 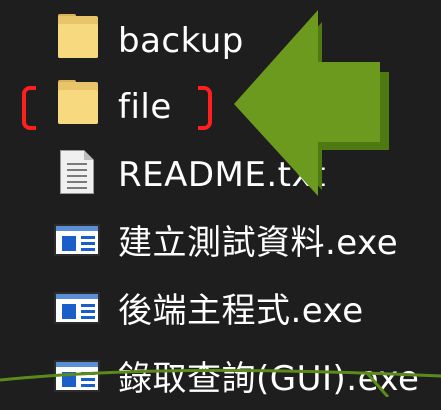 What do you see at coordinates (377, 384) in the screenshot?
I see `annotation-curve-stroke` at bounding box center [377, 384].